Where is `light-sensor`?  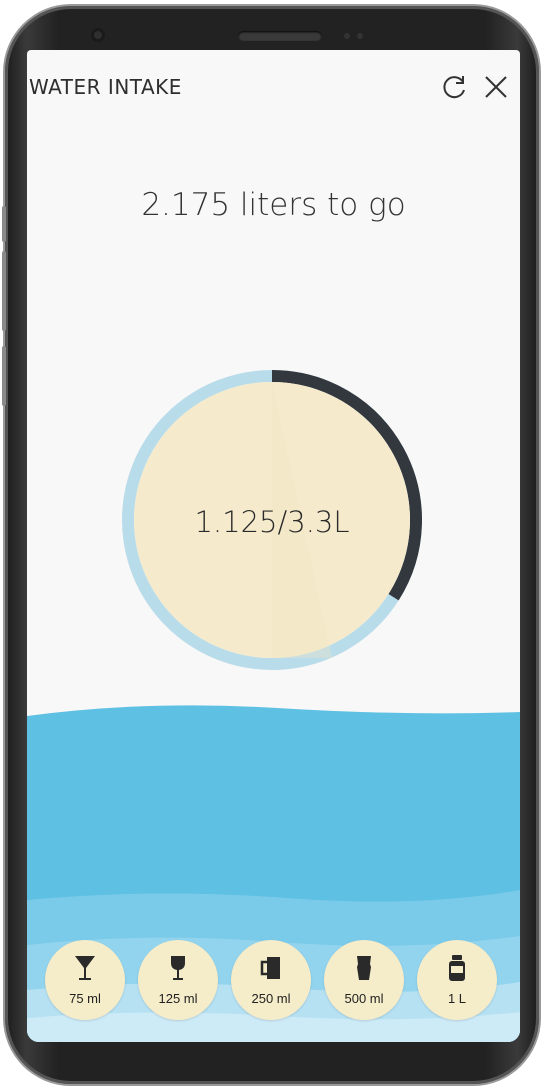 light-sensor is located at coordinates (360, 36).